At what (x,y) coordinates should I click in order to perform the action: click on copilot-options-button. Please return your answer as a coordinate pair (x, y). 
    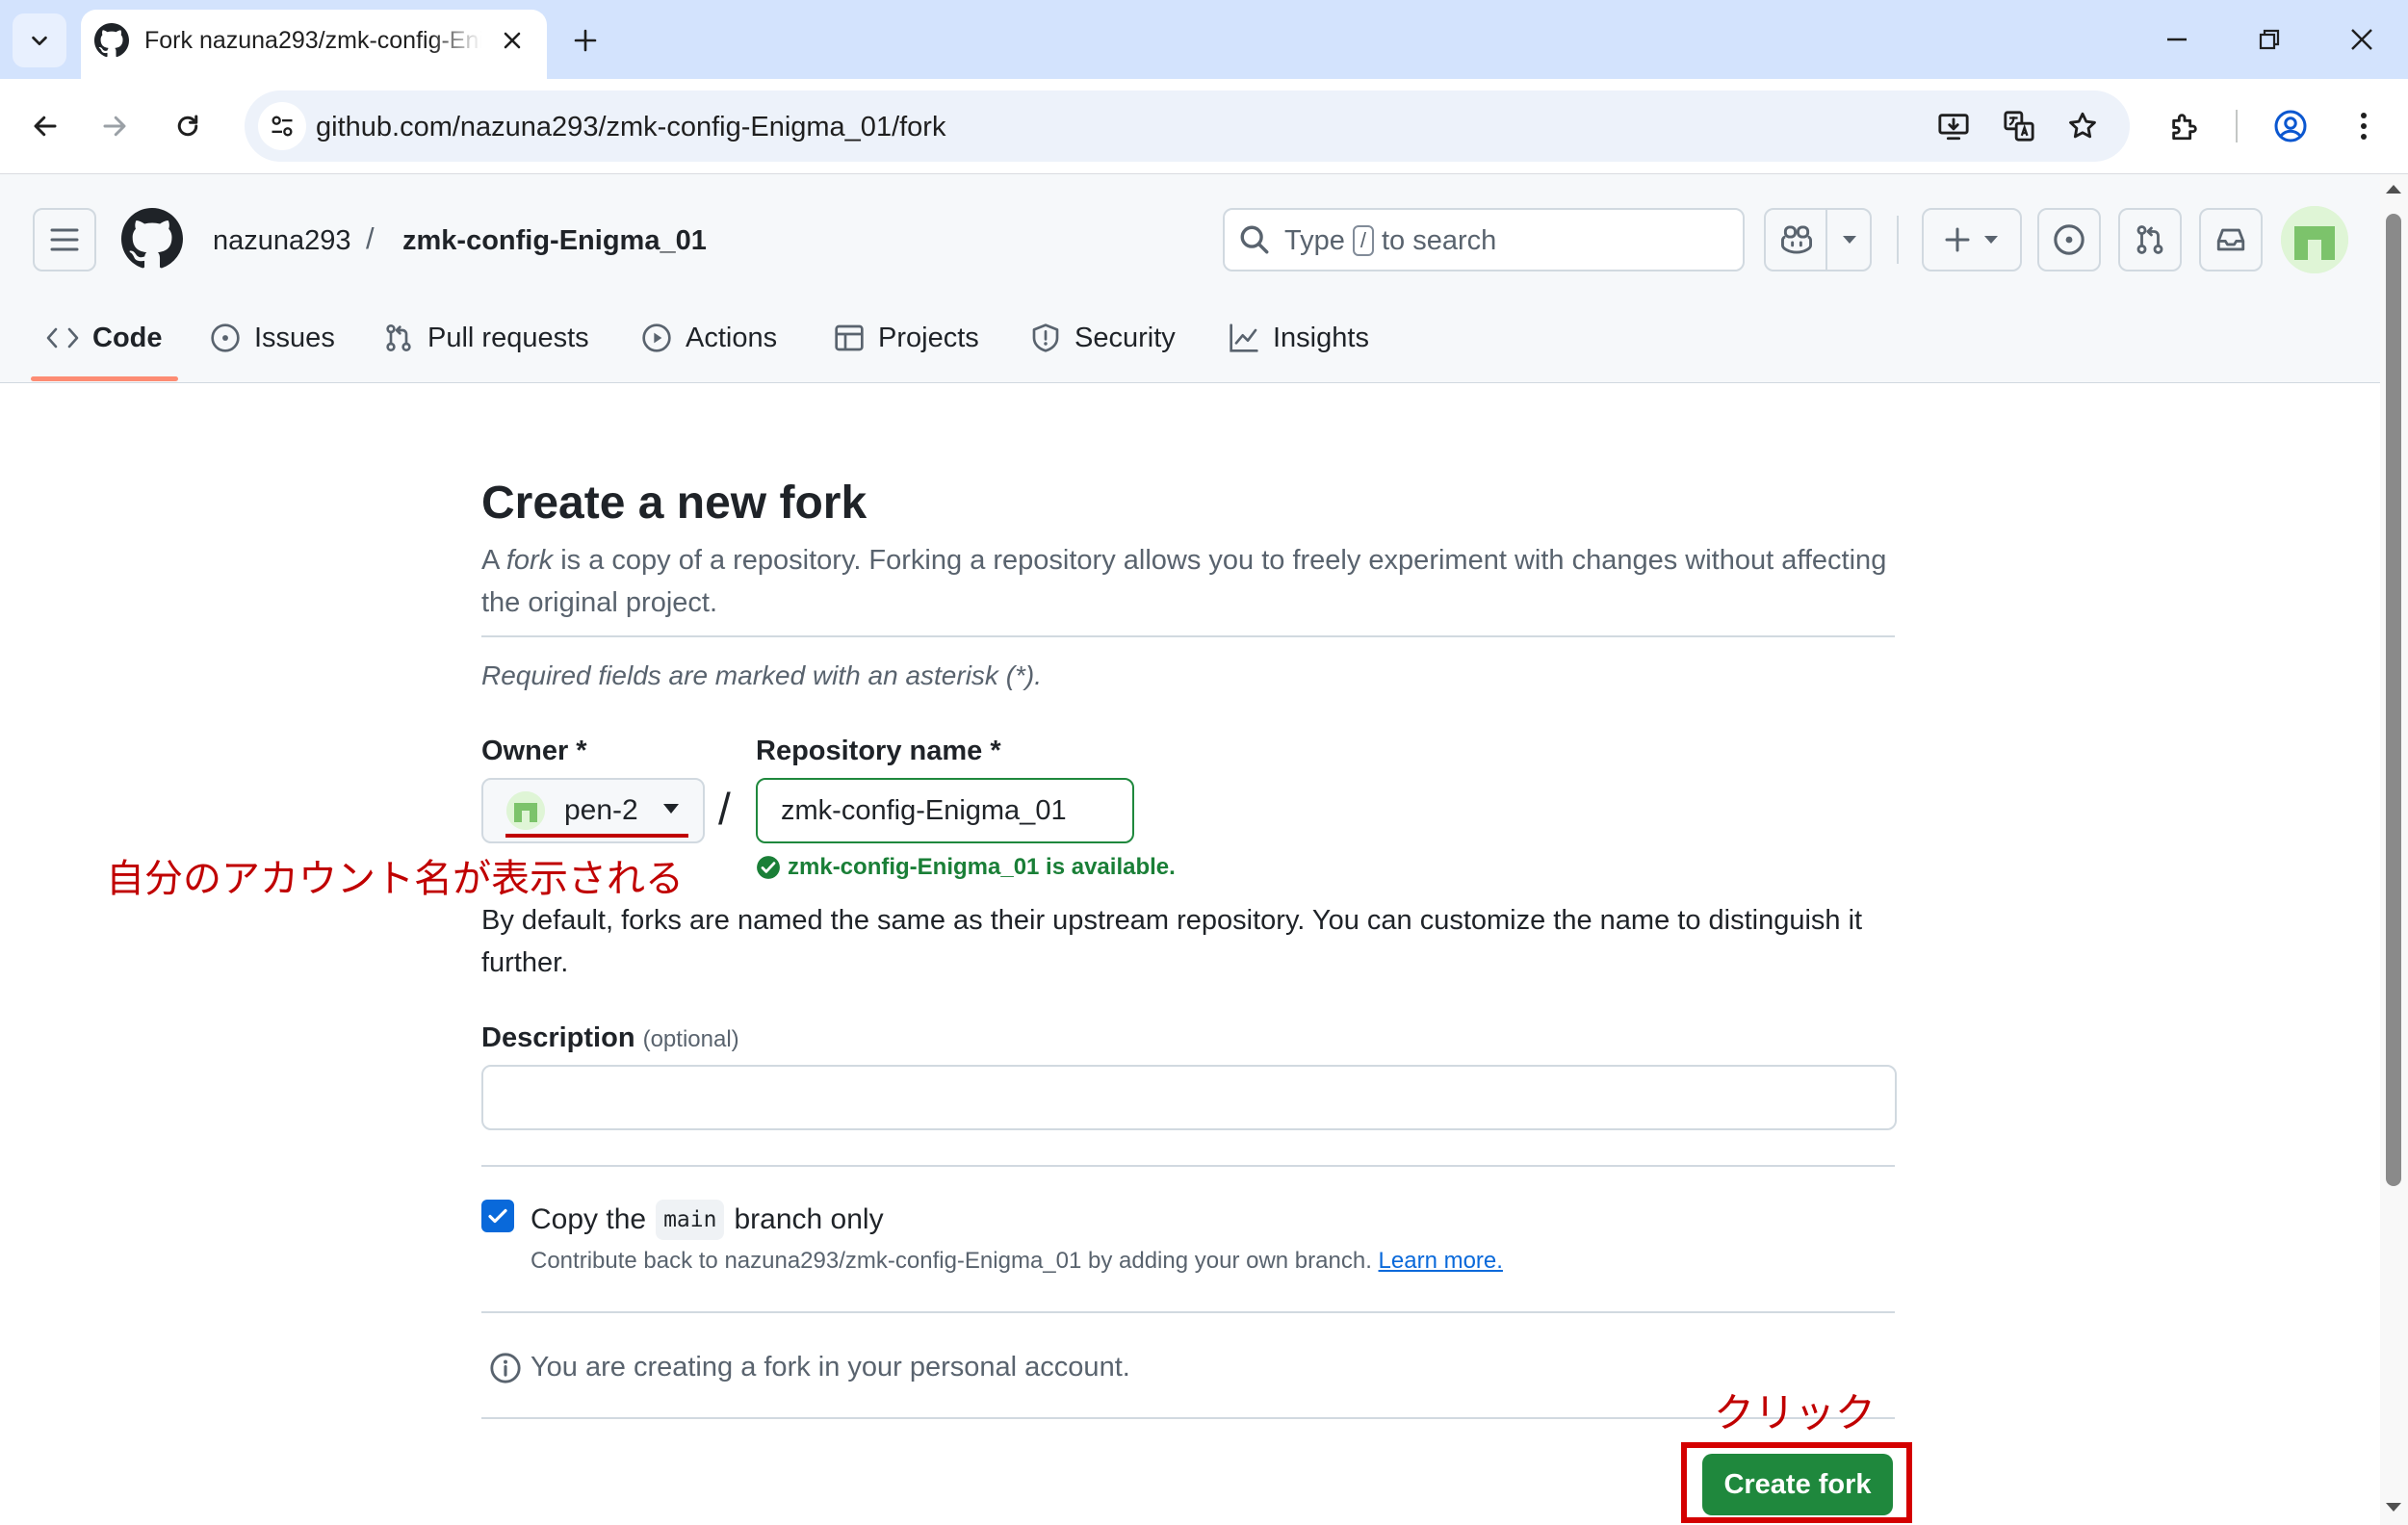
    Looking at the image, I should click on (1849, 240).